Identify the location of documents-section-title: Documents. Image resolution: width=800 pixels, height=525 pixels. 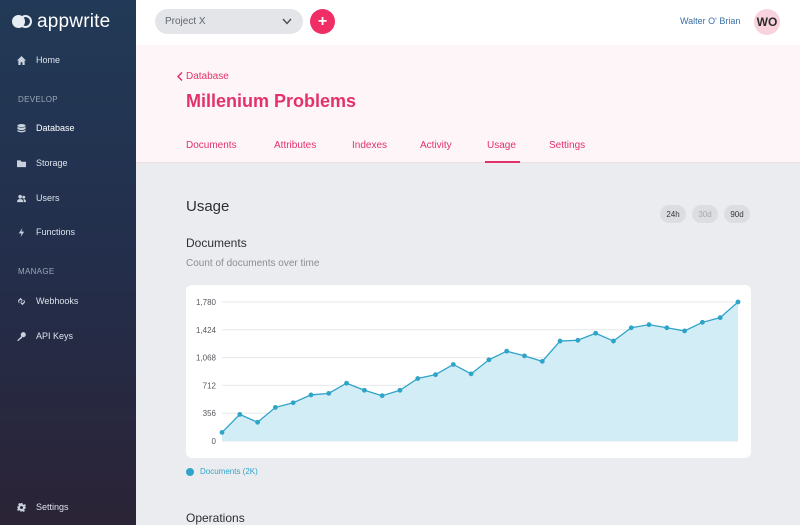
(216, 243).